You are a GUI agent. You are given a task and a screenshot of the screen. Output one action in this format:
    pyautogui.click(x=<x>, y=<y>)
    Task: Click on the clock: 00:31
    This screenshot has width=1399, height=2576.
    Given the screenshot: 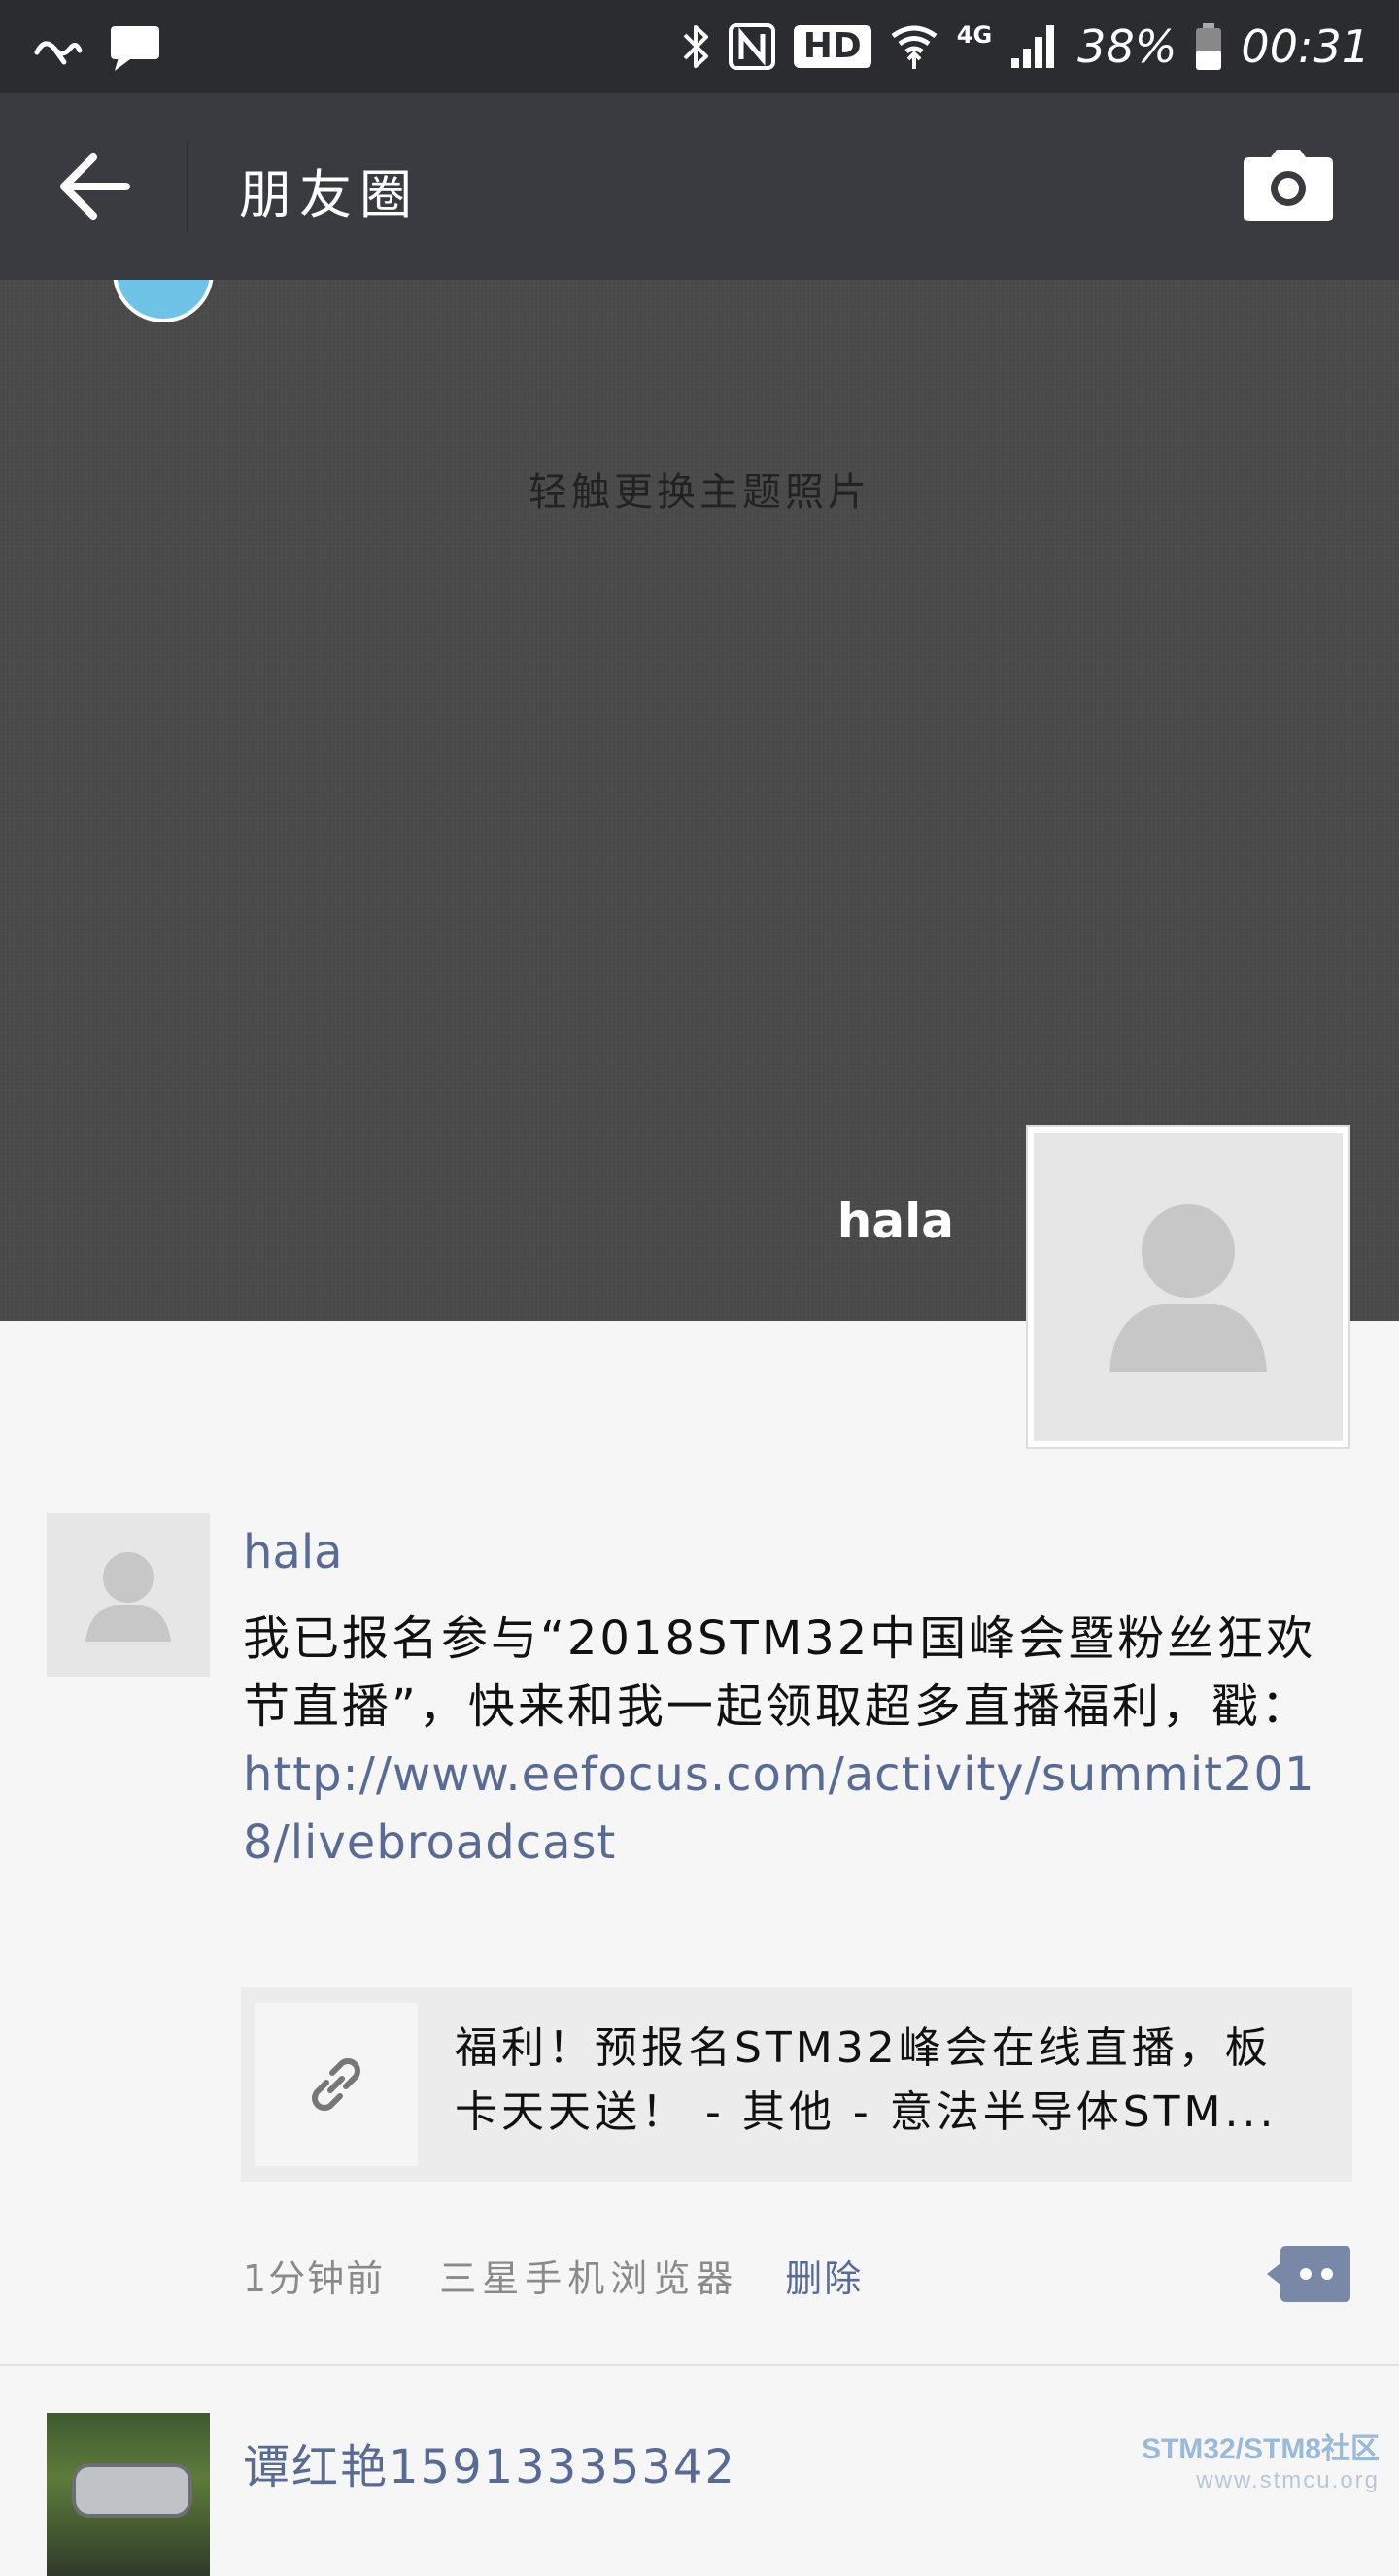 What is the action you would take?
    pyautogui.click(x=1305, y=46)
    